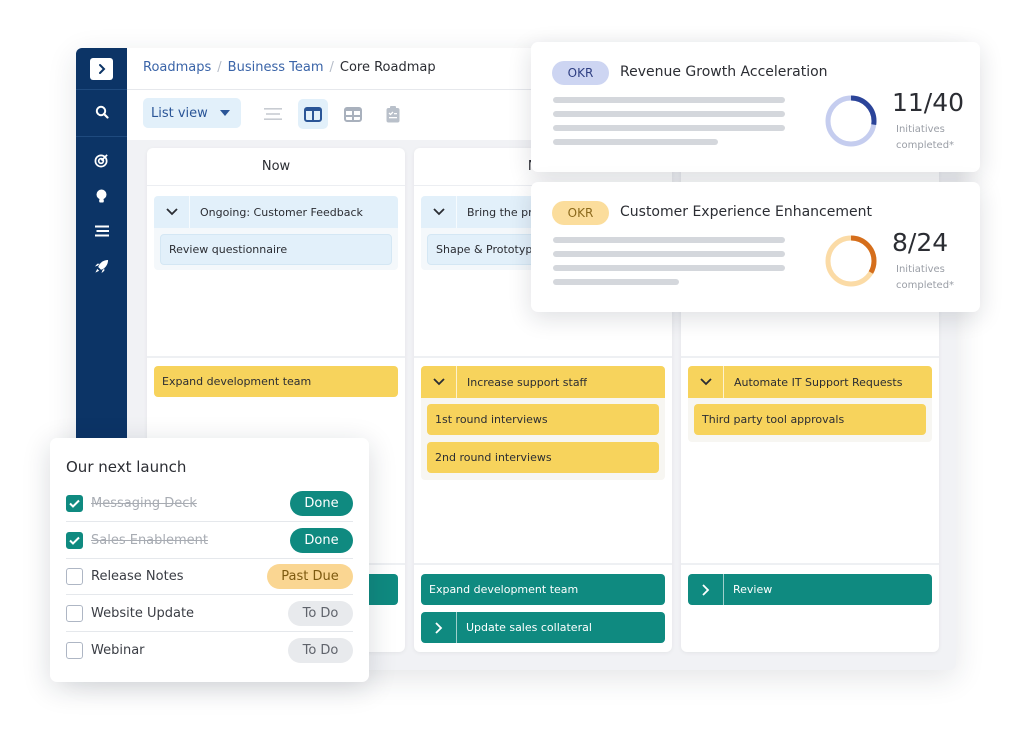 Image resolution: width=1024 pixels, height=733 pixels. I want to click on breadcrumb-current: Core Roadmap, so click(387, 67).